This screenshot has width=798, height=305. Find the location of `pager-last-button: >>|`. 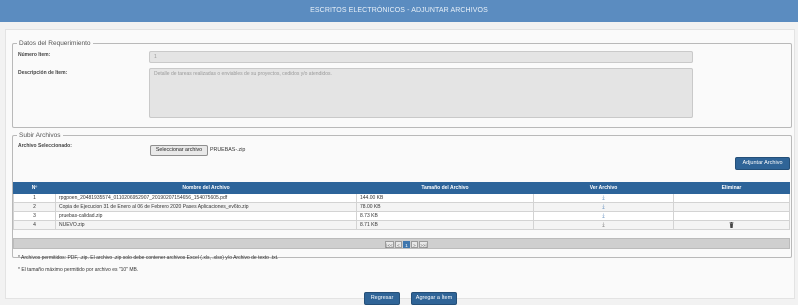

pager-last-button: >>| is located at coordinates (423, 244).